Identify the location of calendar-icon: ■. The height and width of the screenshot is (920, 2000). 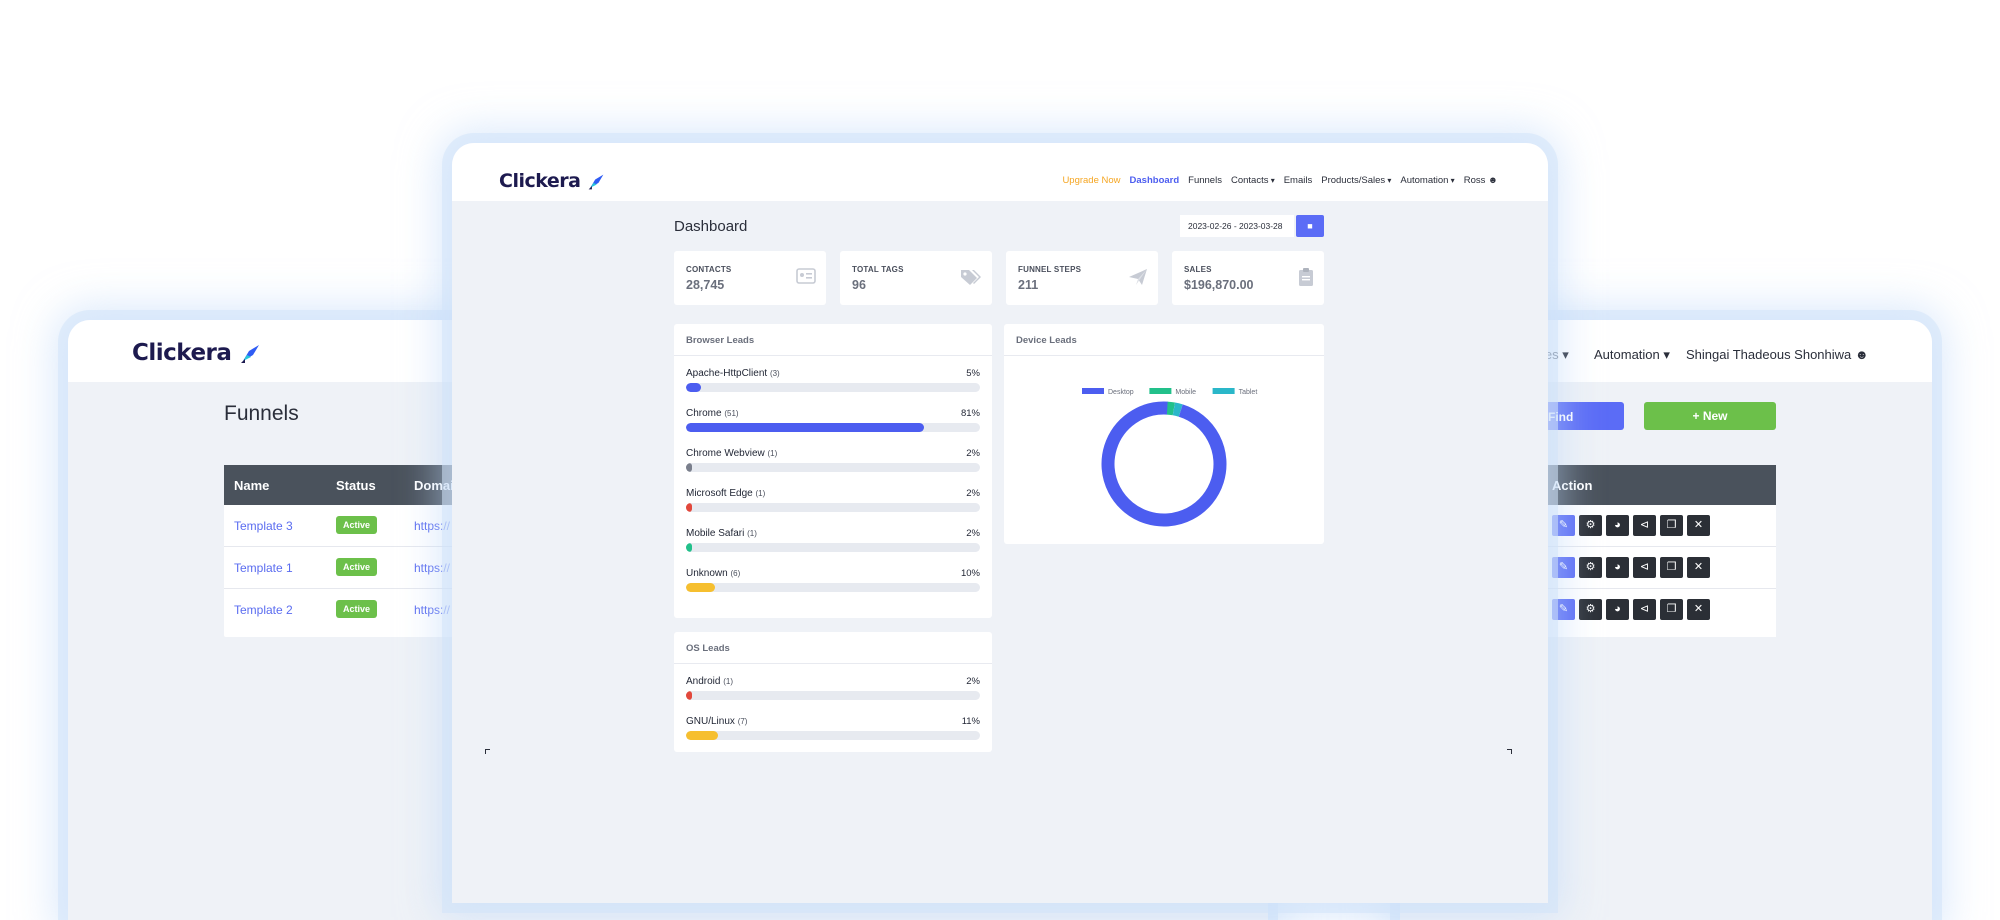
(1310, 226).